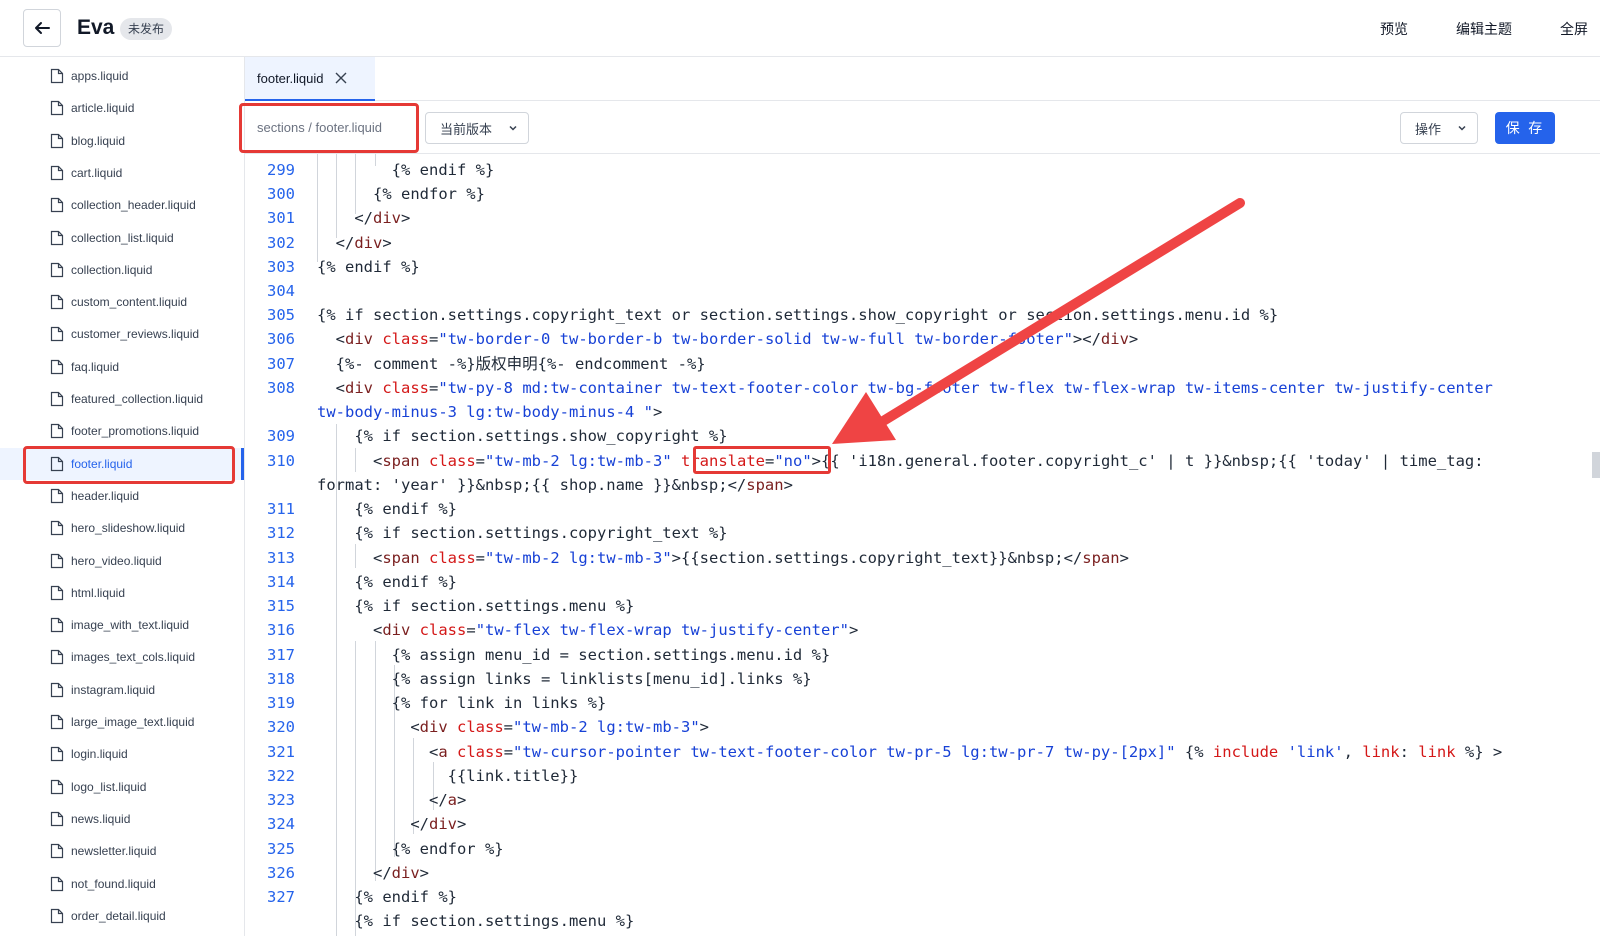  I want to click on header-actions: 预览 编辑主题 全屏, so click(1460, 28).